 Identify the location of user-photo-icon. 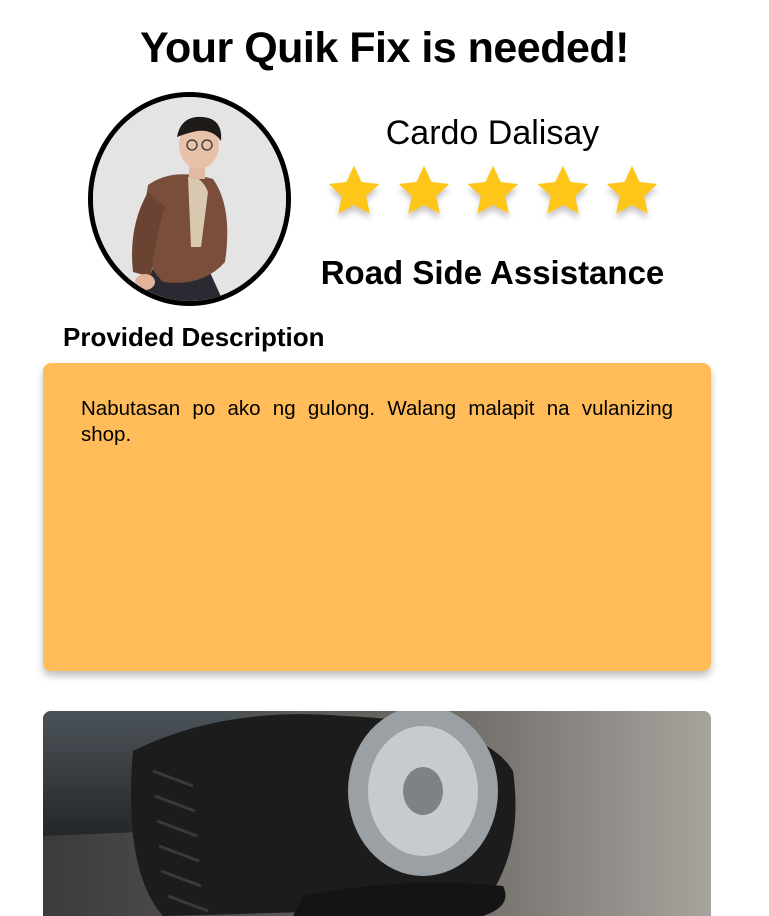
(189, 199).